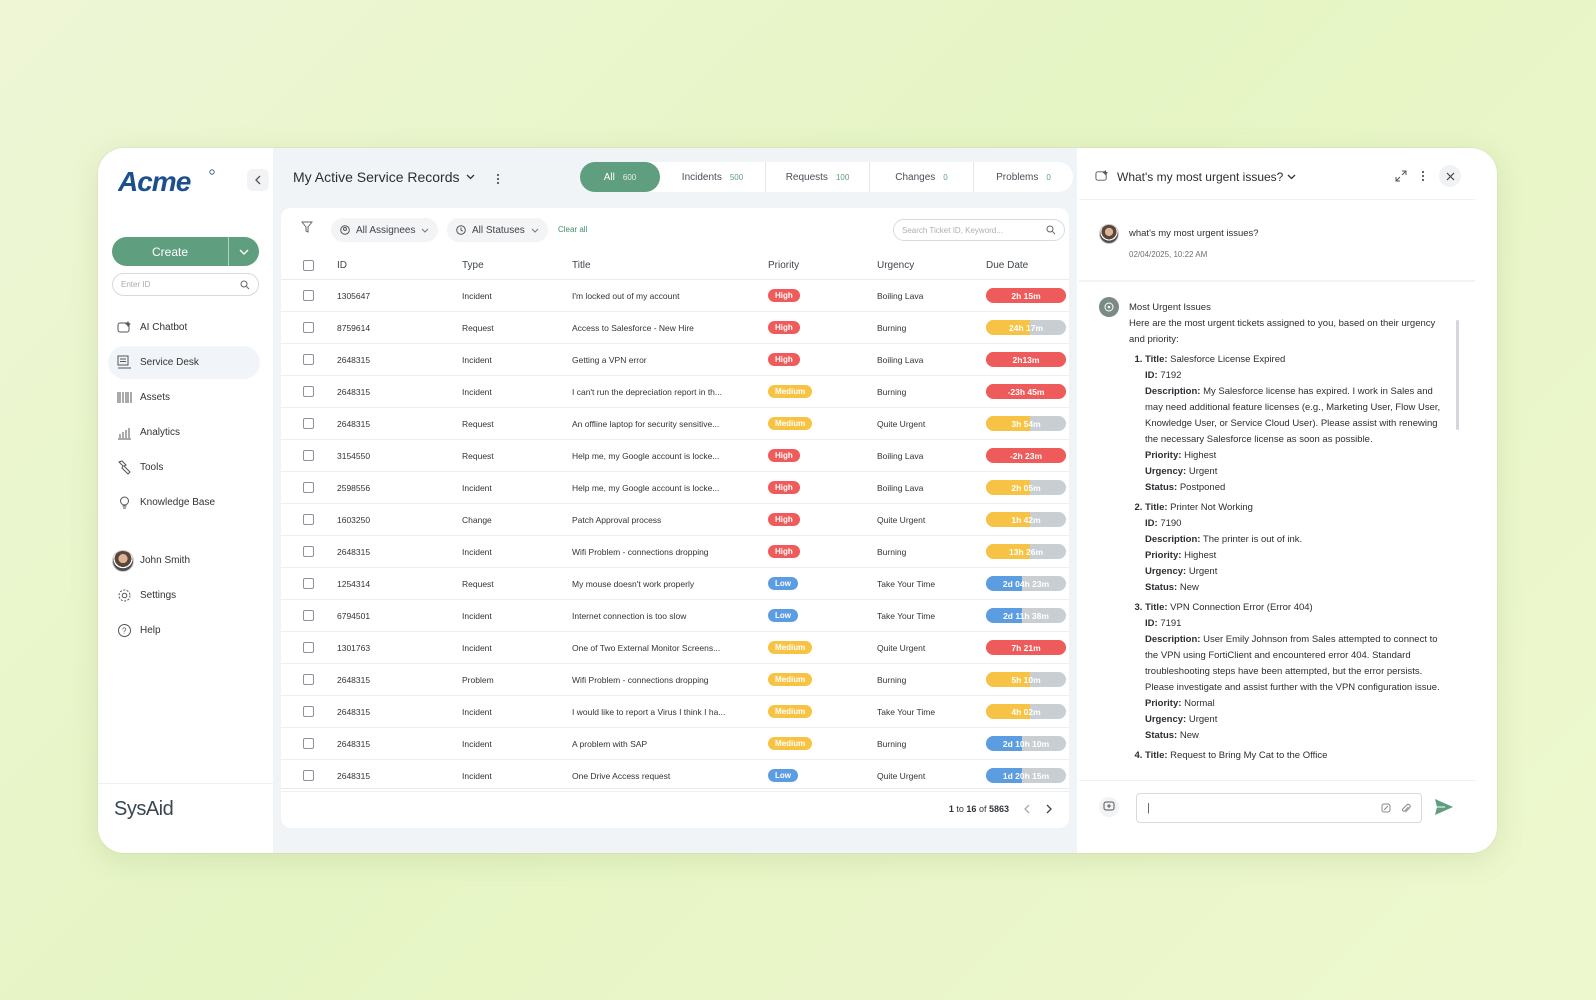  What do you see at coordinates (1444, 807) in the screenshot?
I see `send-icon` at bounding box center [1444, 807].